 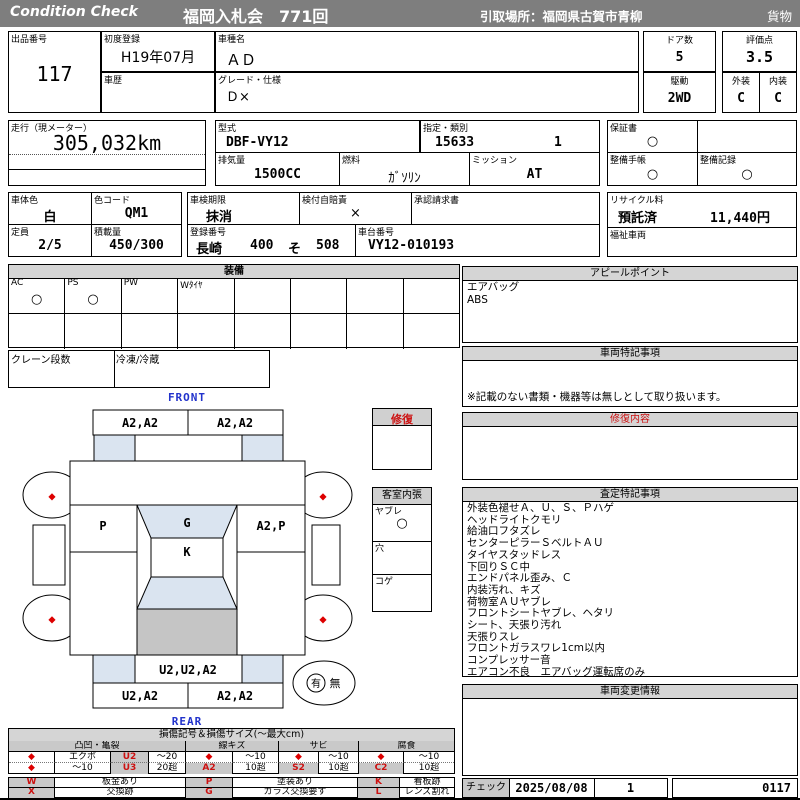 What do you see at coordinates (136, 240) in the screenshot?
I see `load-capacity-cell: 積載量 450/300` at bounding box center [136, 240].